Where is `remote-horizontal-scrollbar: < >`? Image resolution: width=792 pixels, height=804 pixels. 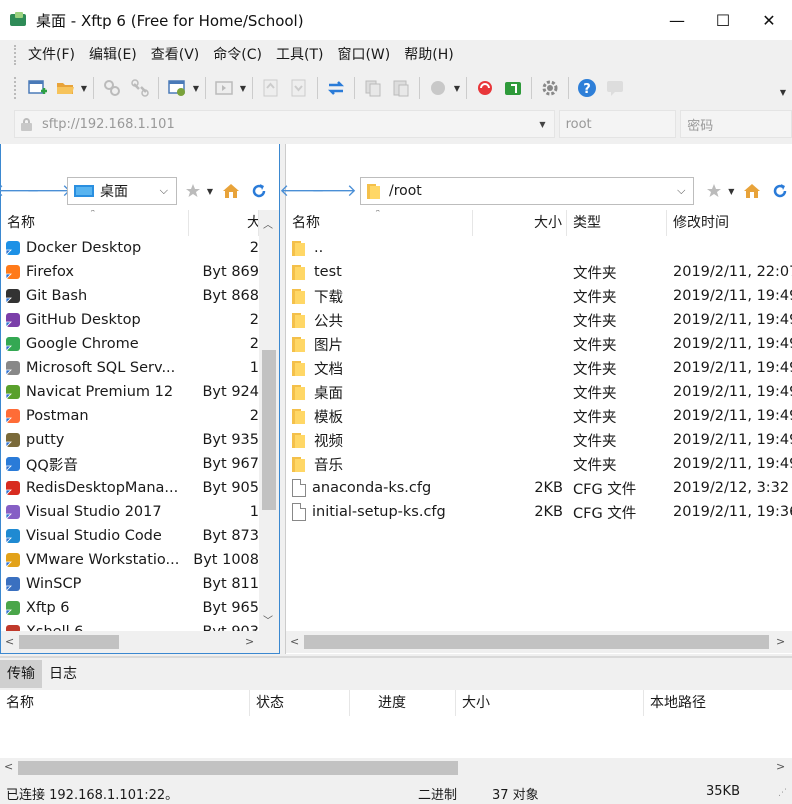
remote-horizontal-scrollbar: < > is located at coordinates (539, 642).